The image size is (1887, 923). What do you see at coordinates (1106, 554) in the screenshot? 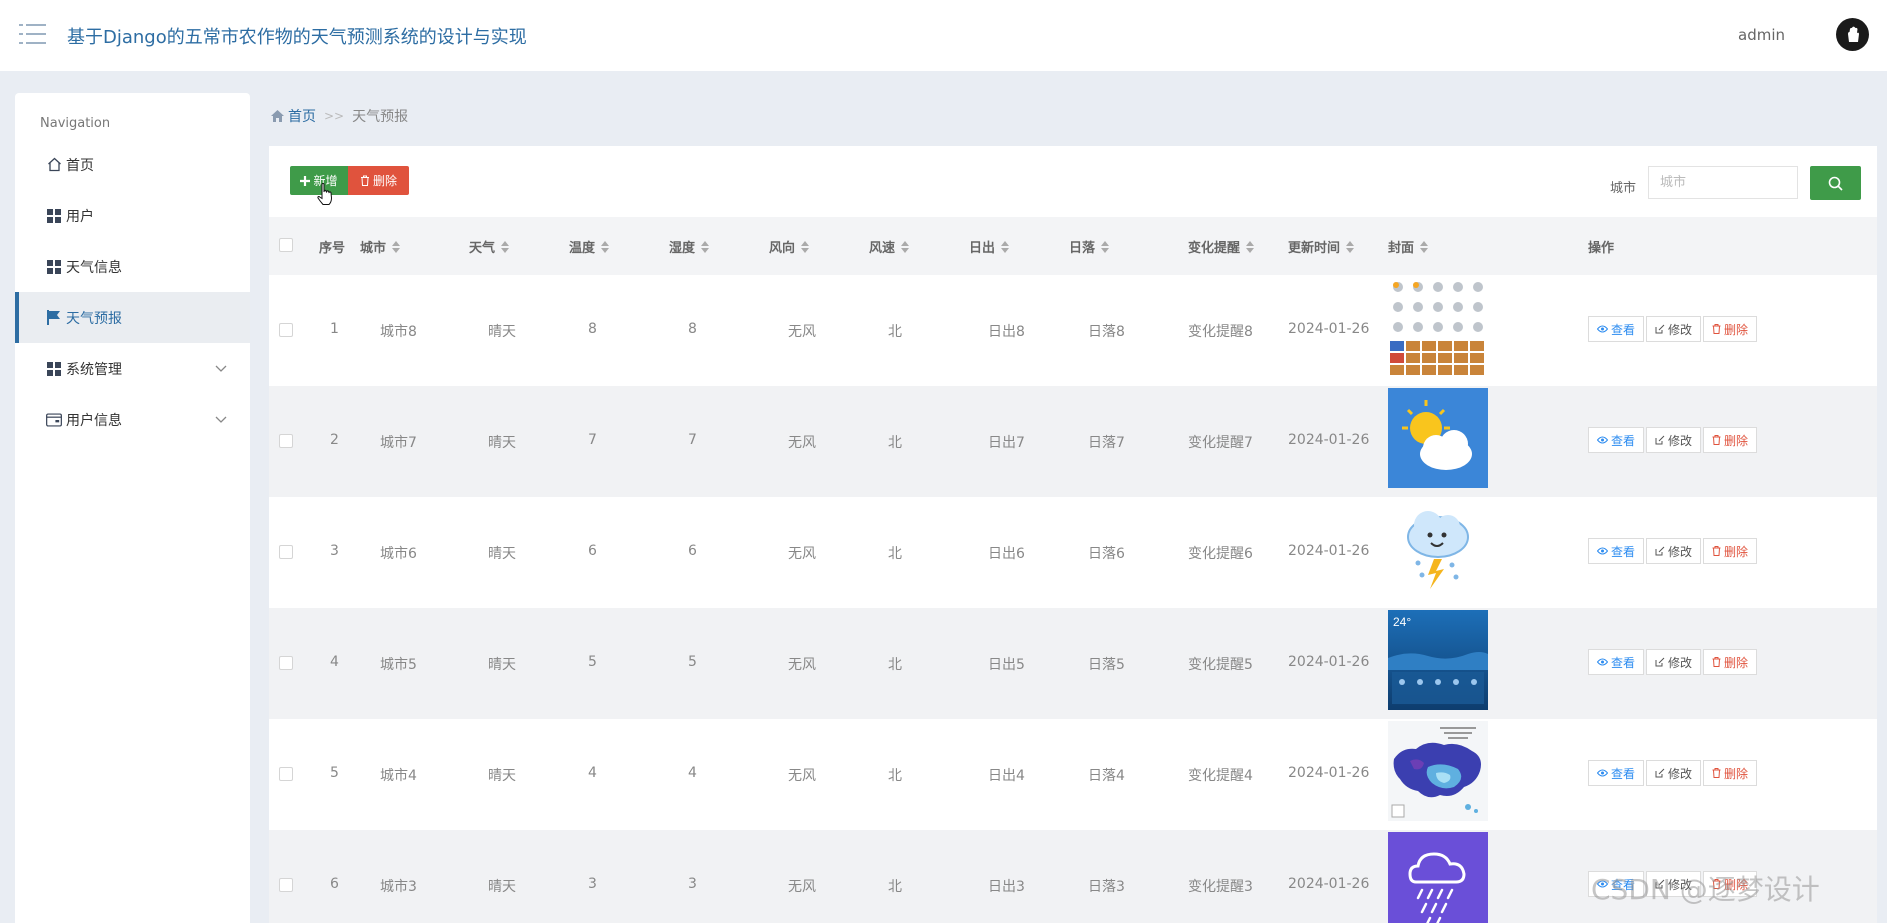
I see `cell-sunset: 日落6` at bounding box center [1106, 554].